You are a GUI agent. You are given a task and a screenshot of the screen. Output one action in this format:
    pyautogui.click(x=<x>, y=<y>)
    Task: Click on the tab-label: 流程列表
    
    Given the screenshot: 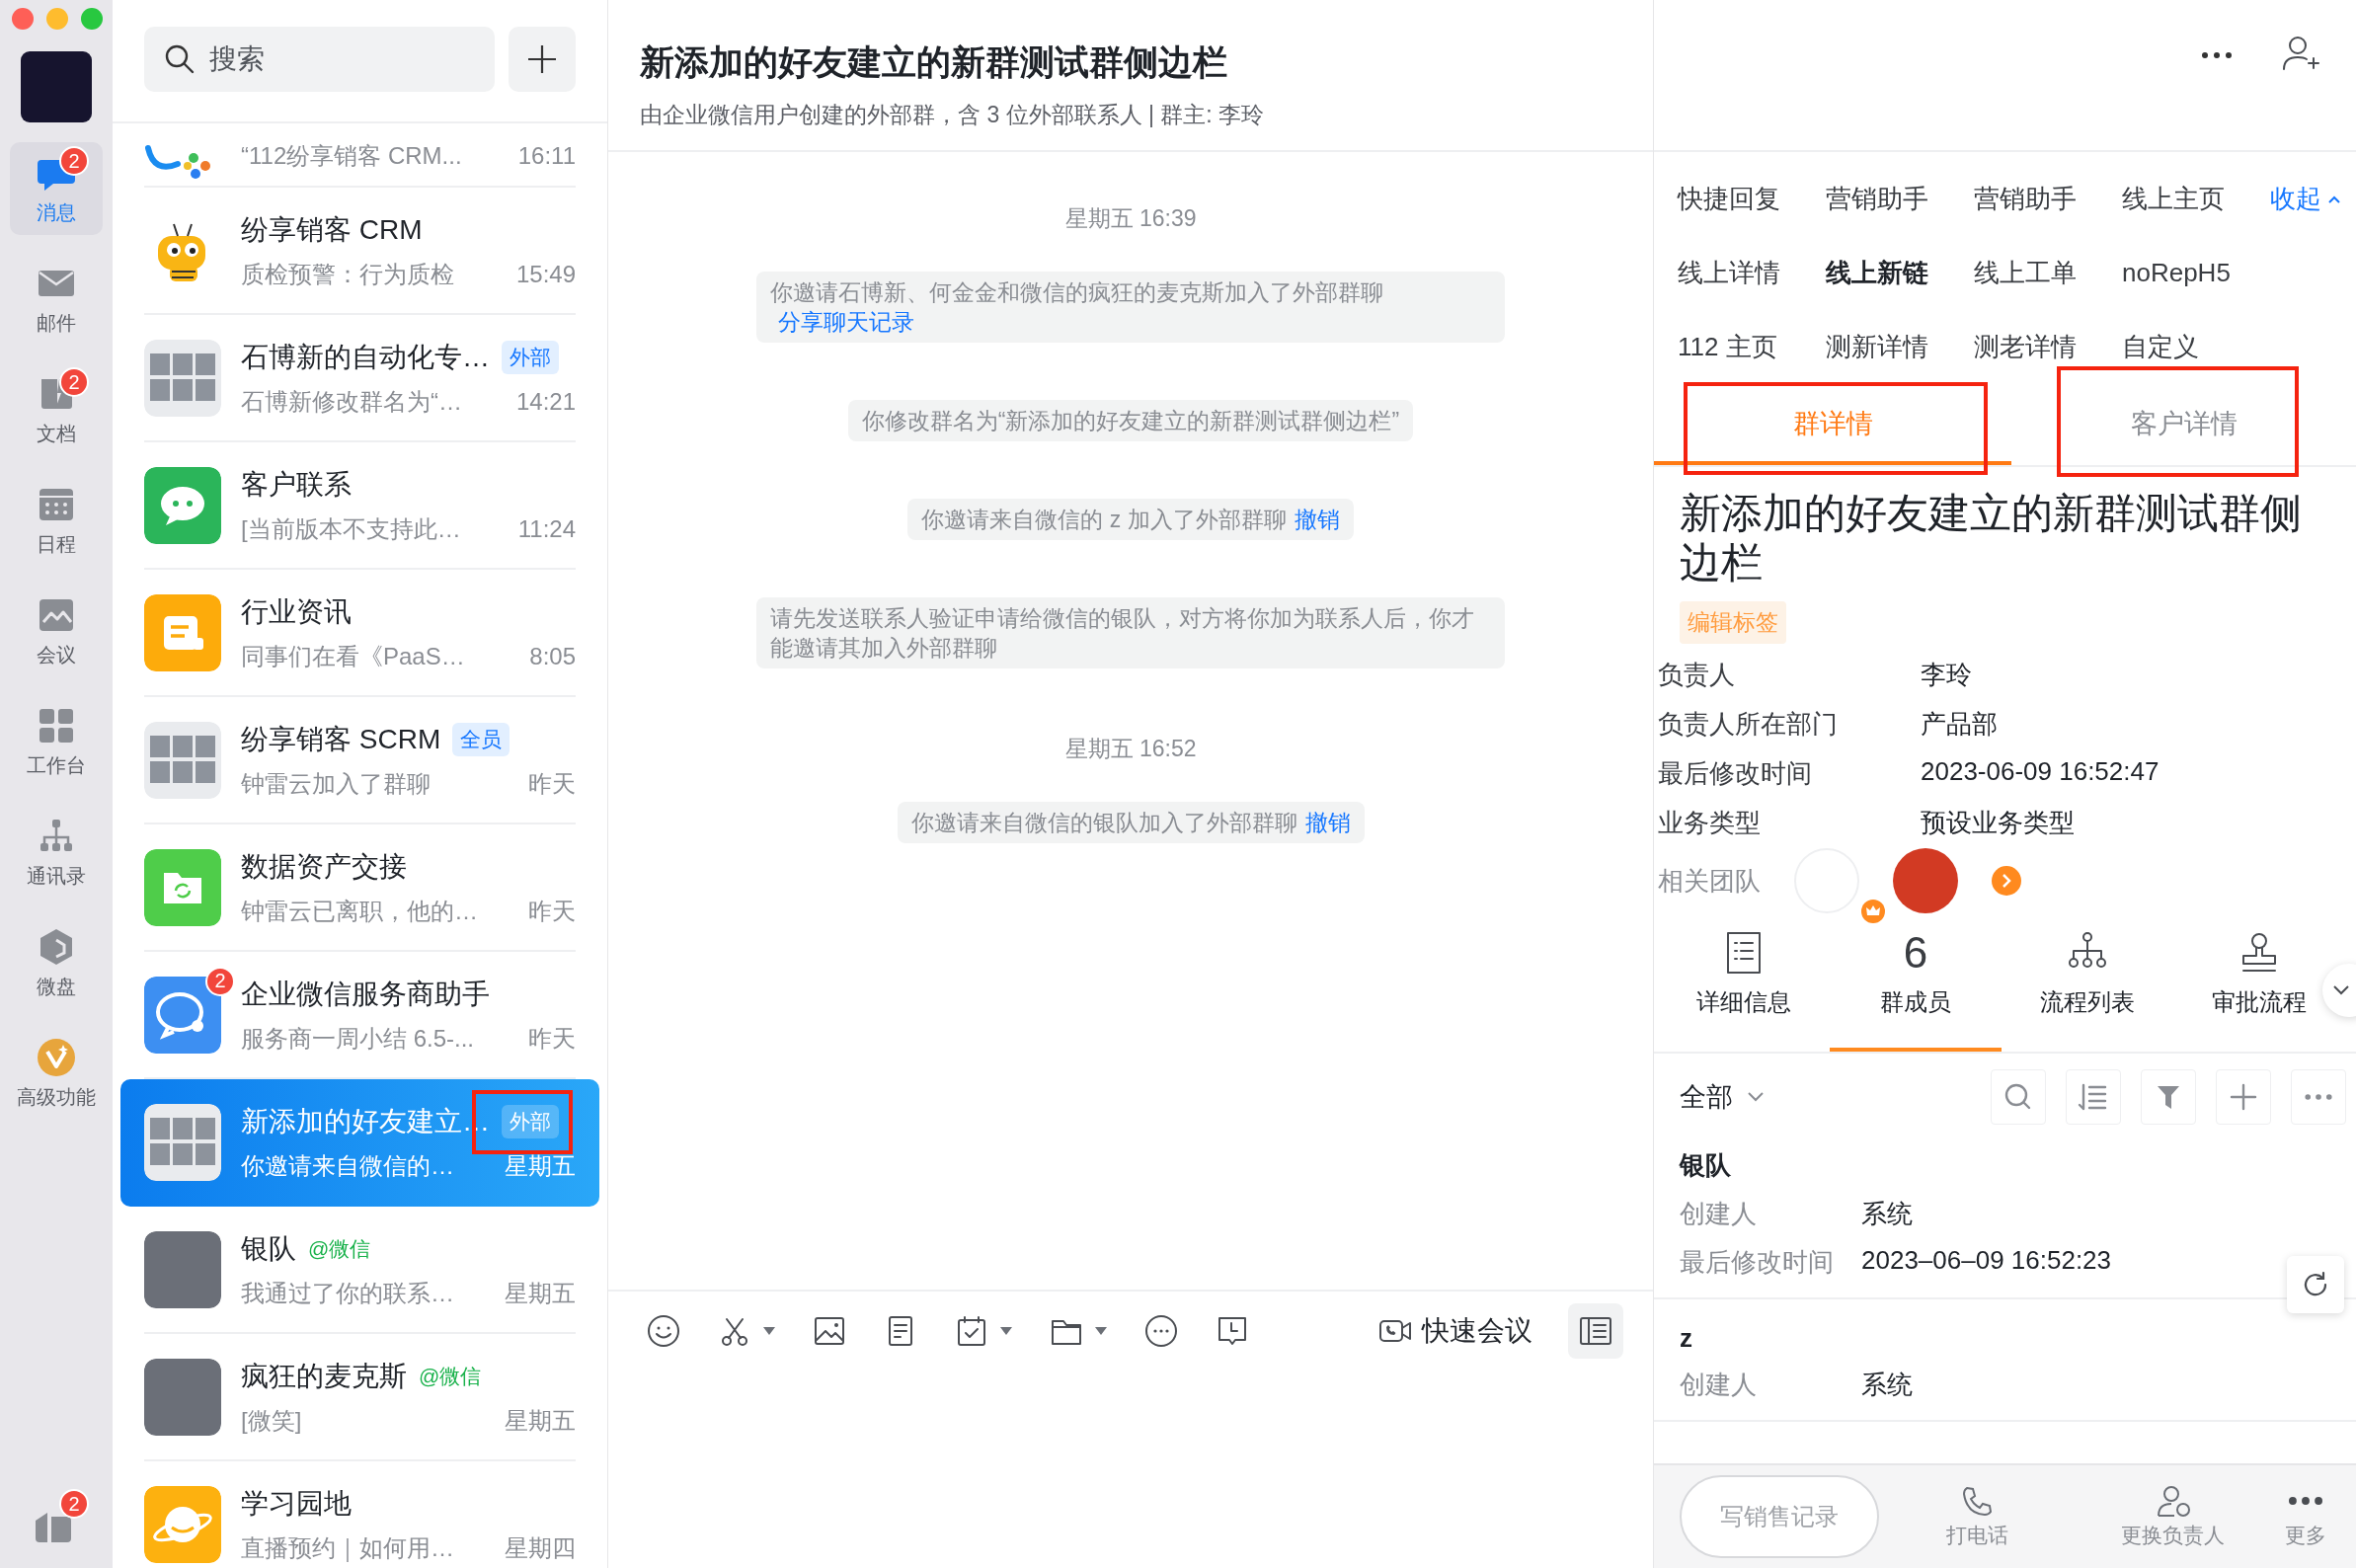 What is the action you would take?
    pyautogui.click(x=2087, y=1002)
    